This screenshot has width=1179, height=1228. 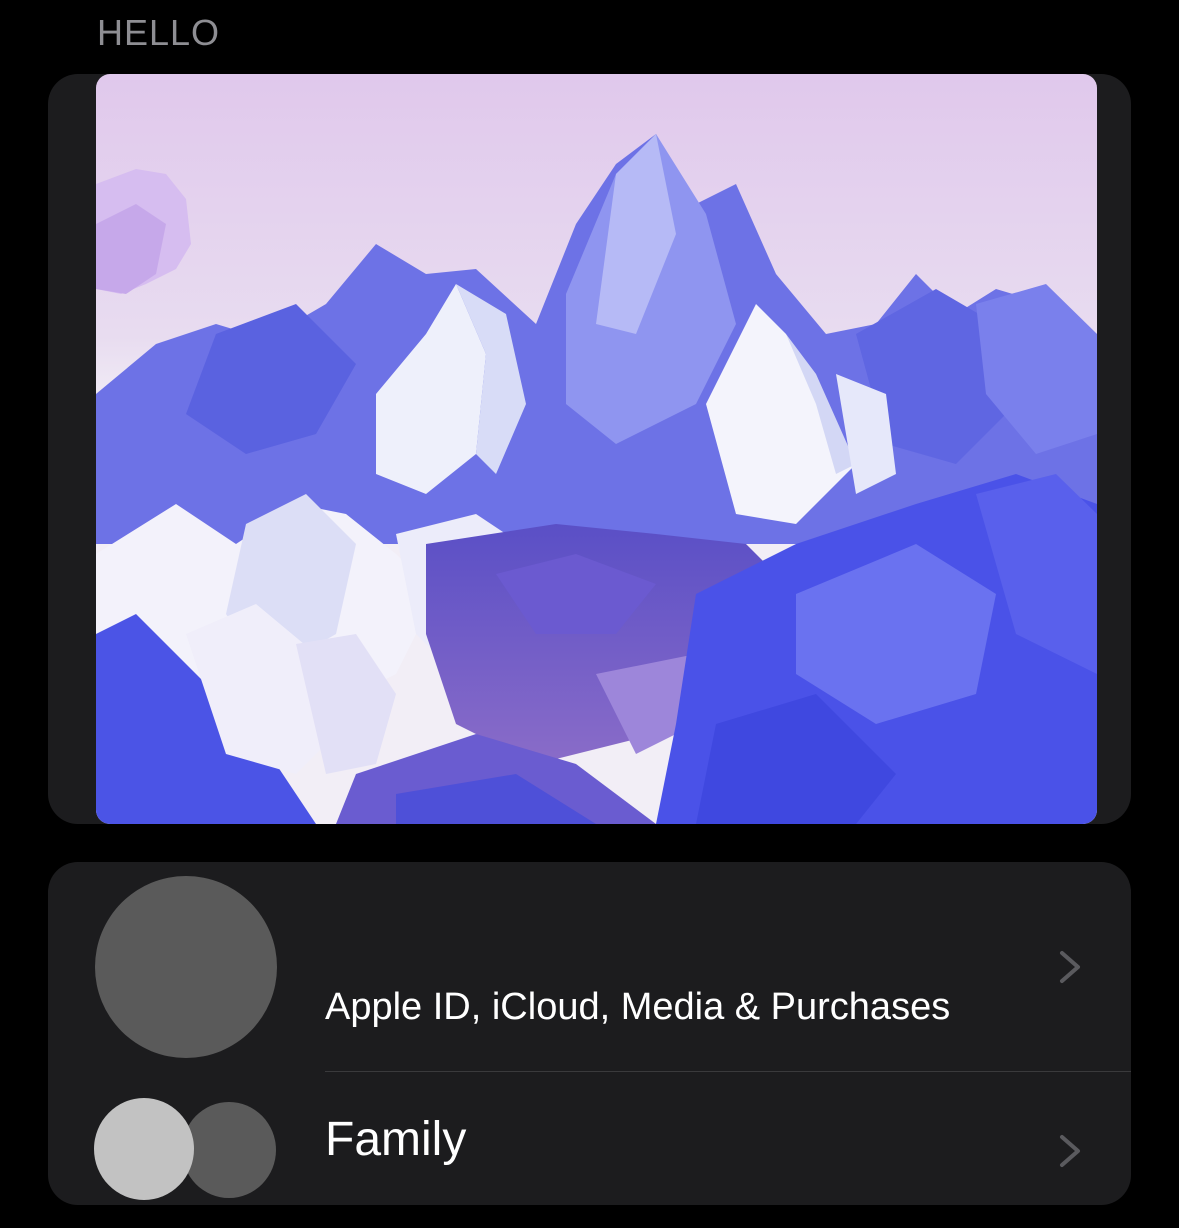 What do you see at coordinates (186, 967) in the screenshot?
I see `avatar-icon` at bounding box center [186, 967].